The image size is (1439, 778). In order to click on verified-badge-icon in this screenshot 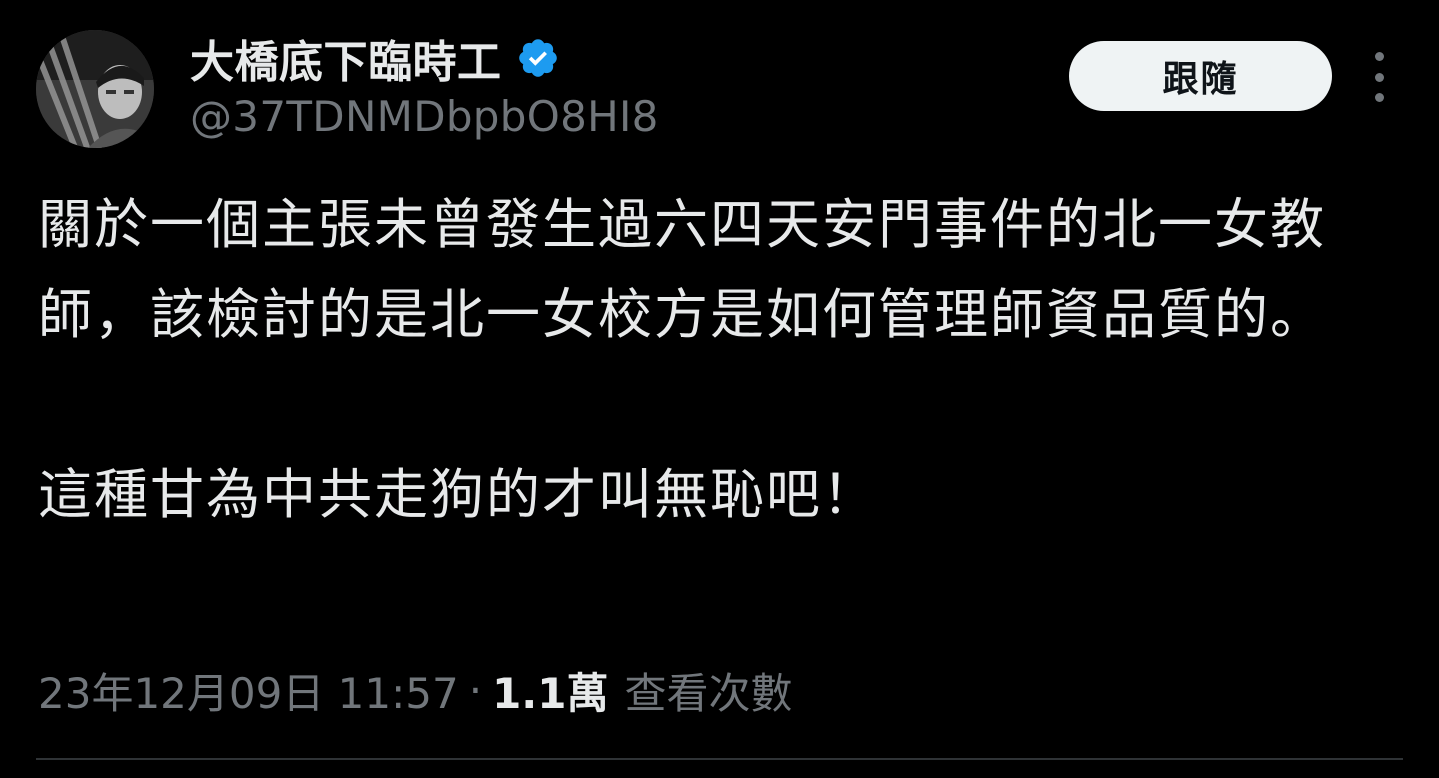, I will do `click(537, 58)`.